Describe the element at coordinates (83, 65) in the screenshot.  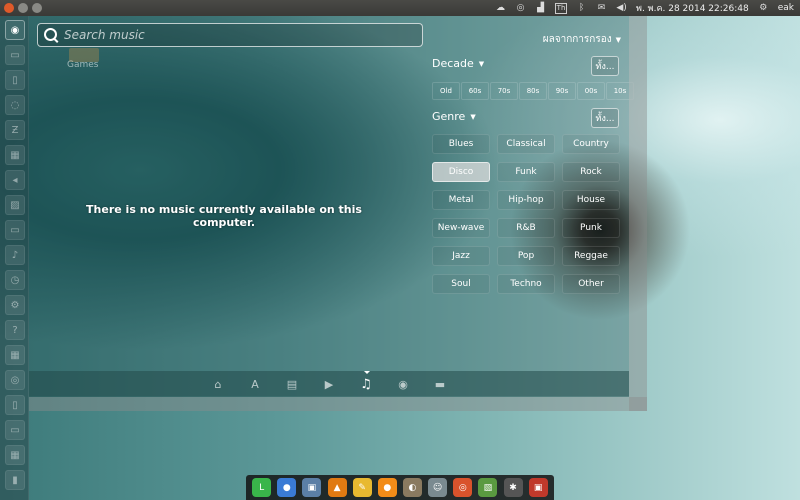
I see `games-label: Games` at that location.